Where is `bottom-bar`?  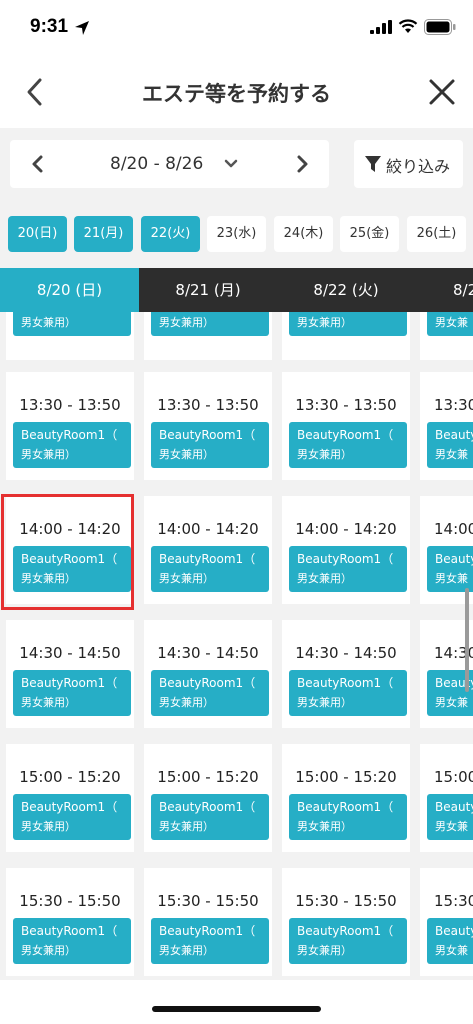 bottom-bar is located at coordinates (236, 1002).